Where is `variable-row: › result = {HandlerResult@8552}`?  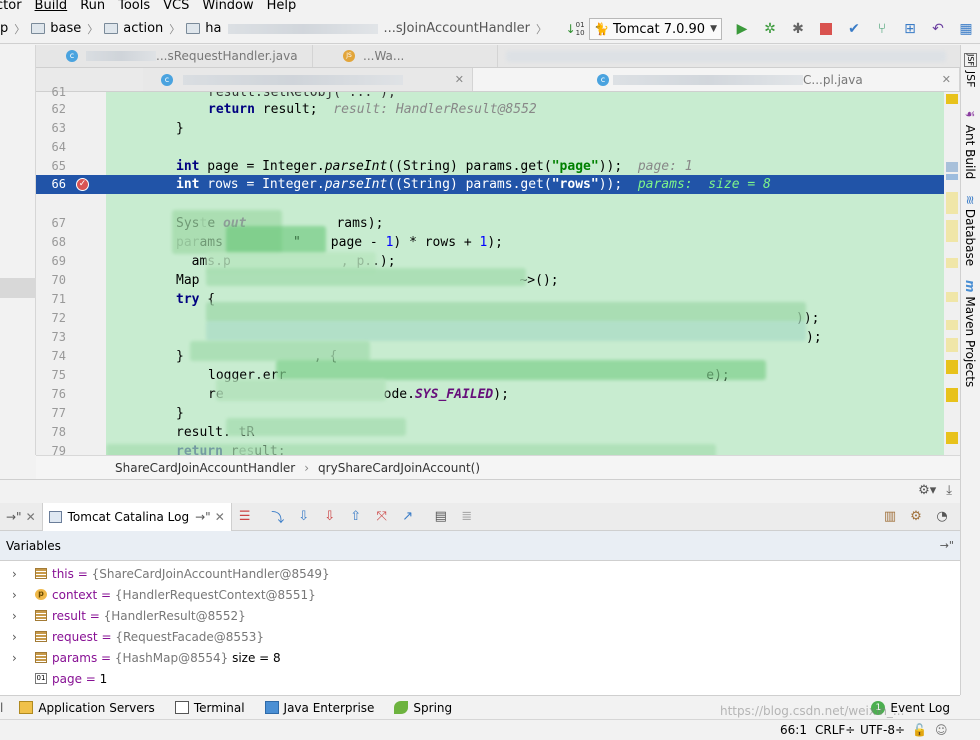
variable-row: › result = {HandlerResult@8552} is located at coordinates (480, 615).